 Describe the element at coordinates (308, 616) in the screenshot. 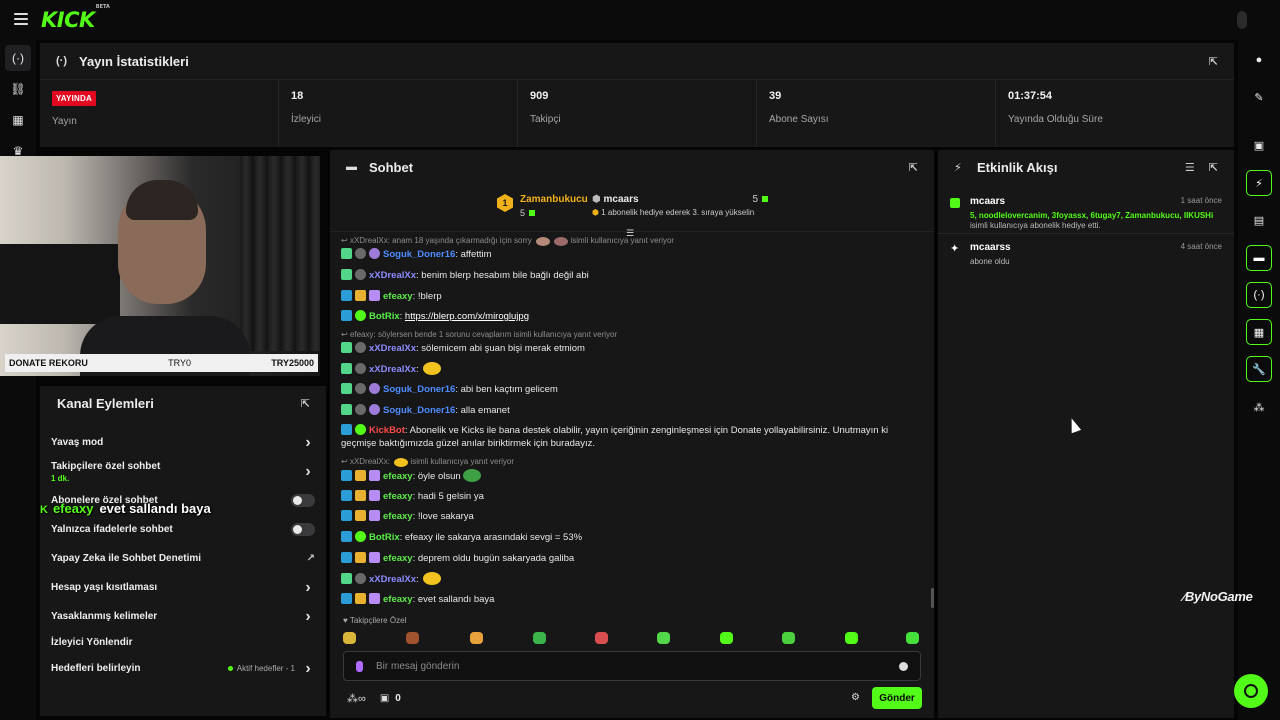

I see `chevron-right-icon: ›` at that location.